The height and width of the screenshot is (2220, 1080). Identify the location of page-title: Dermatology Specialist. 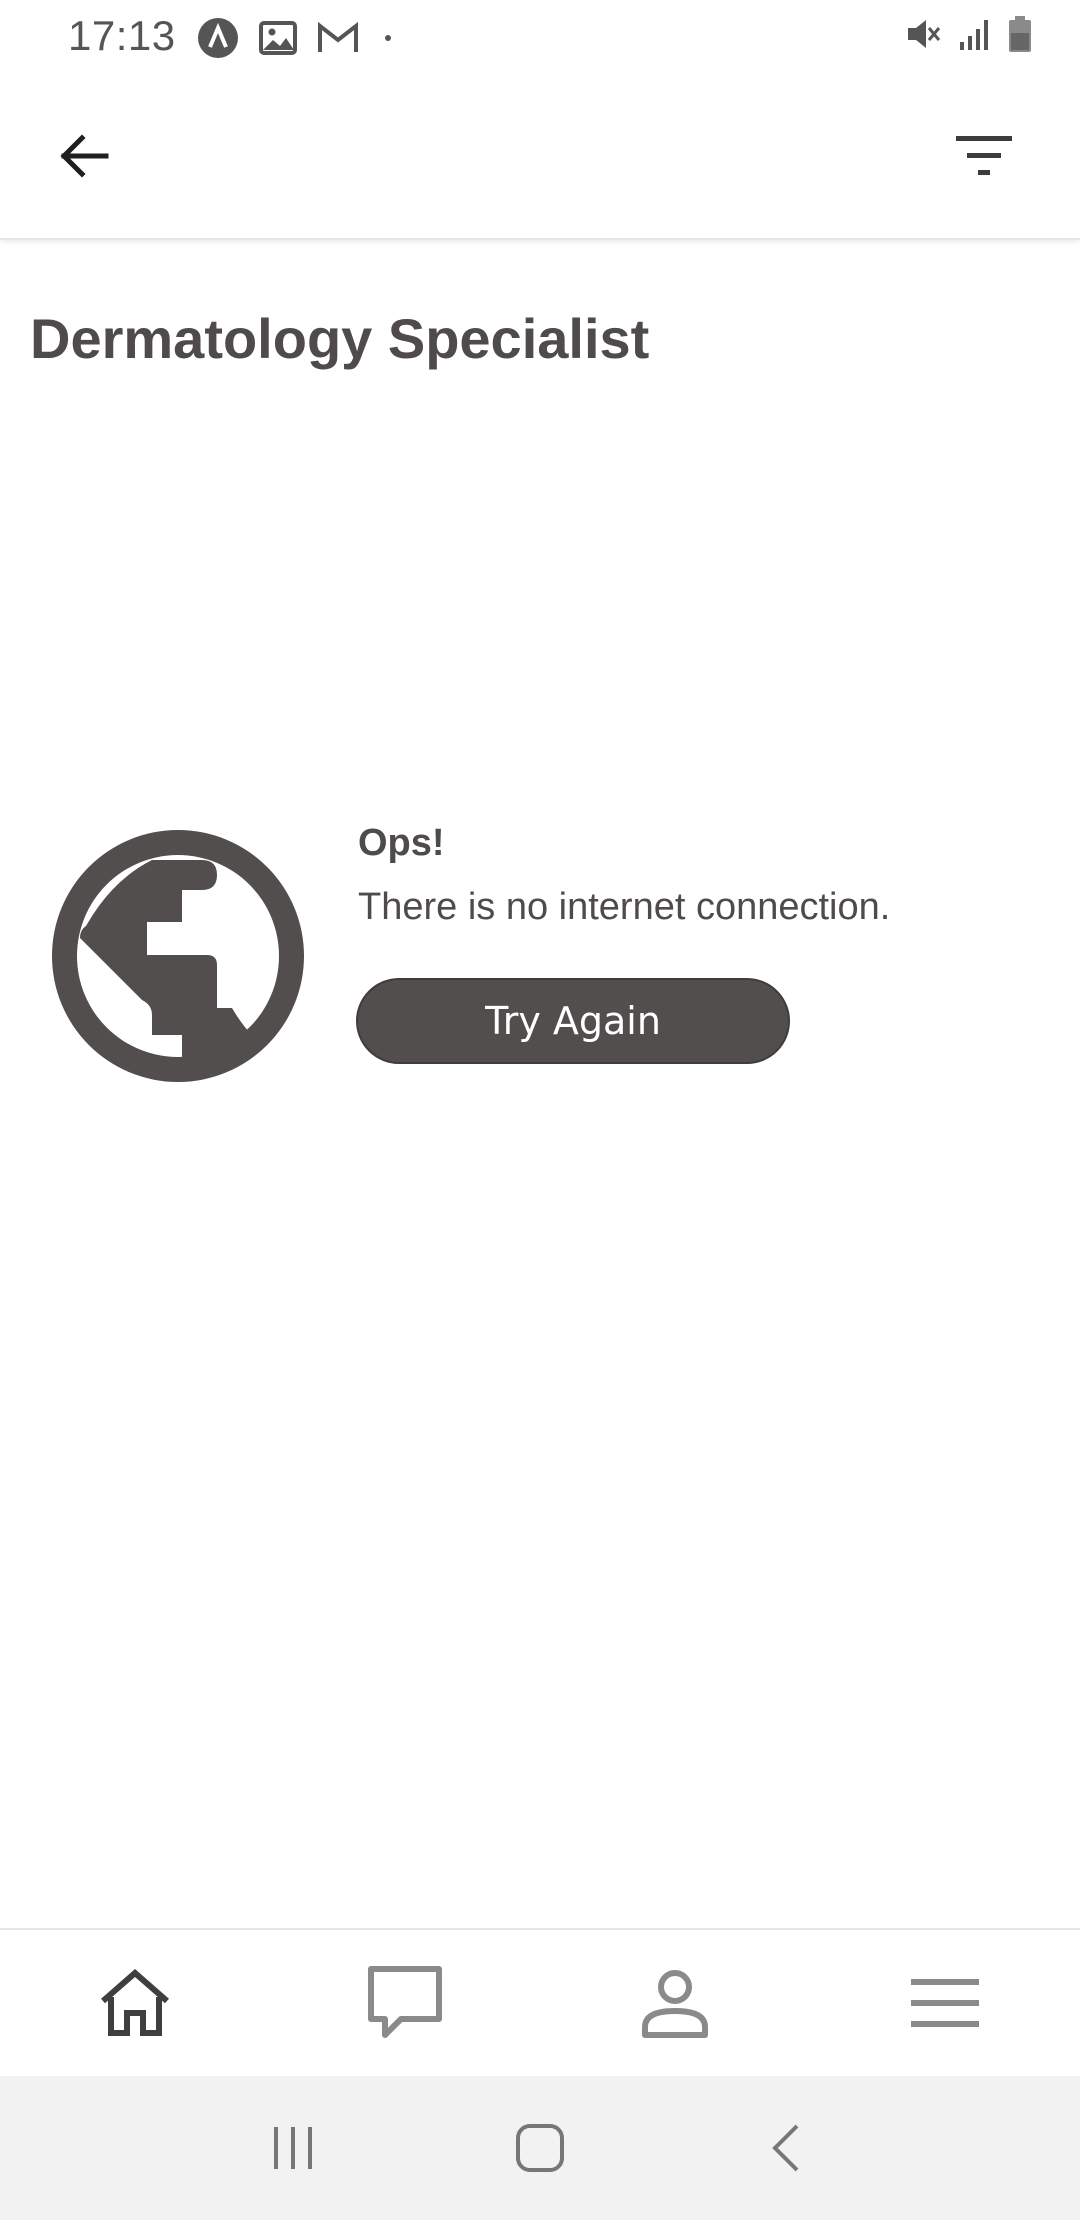
(340, 338).